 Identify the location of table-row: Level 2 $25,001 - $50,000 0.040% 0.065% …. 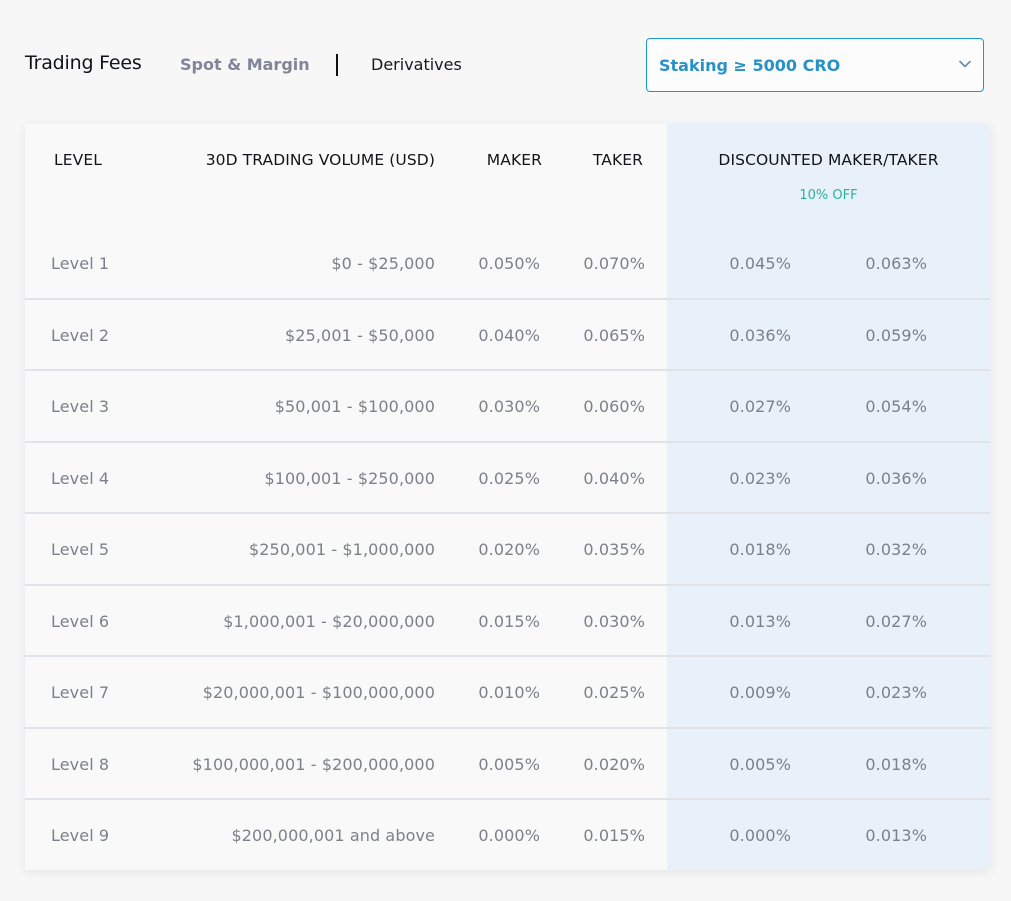
(507, 335).